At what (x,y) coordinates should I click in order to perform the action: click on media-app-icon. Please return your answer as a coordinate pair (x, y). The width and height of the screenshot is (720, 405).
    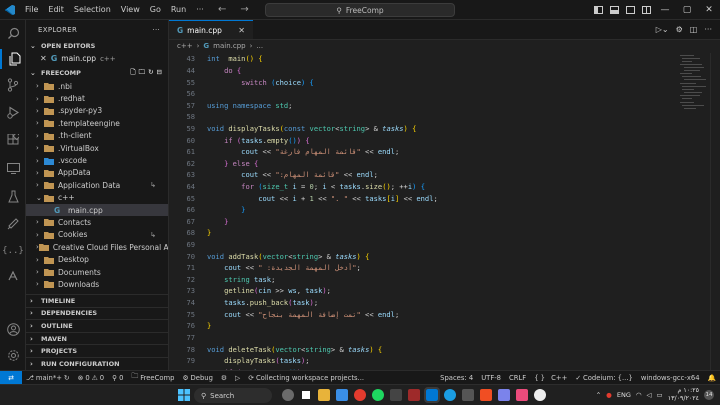
    Looking at the image, I should click on (522, 395).